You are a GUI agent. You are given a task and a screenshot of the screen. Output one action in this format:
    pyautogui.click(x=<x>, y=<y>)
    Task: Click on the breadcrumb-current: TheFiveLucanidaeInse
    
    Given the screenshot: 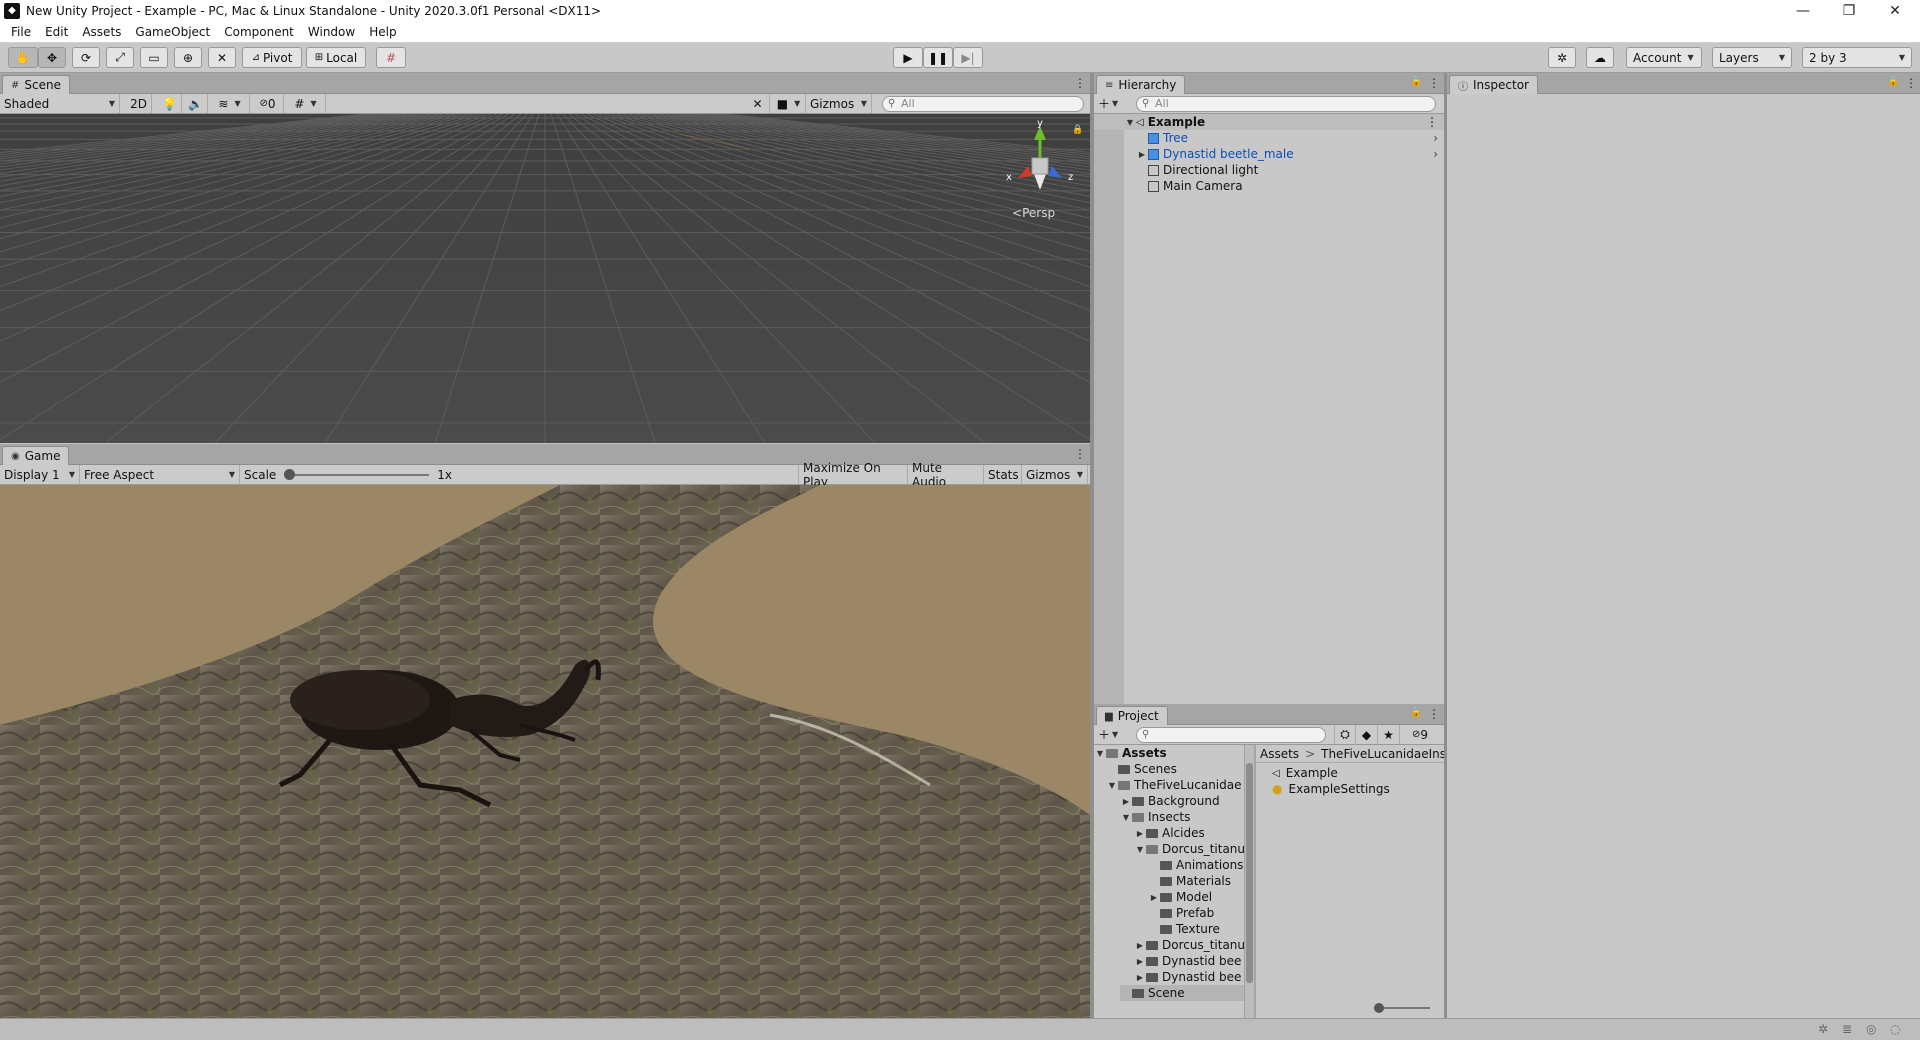 What is the action you would take?
    pyautogui.click(x=1382, y=754)
    